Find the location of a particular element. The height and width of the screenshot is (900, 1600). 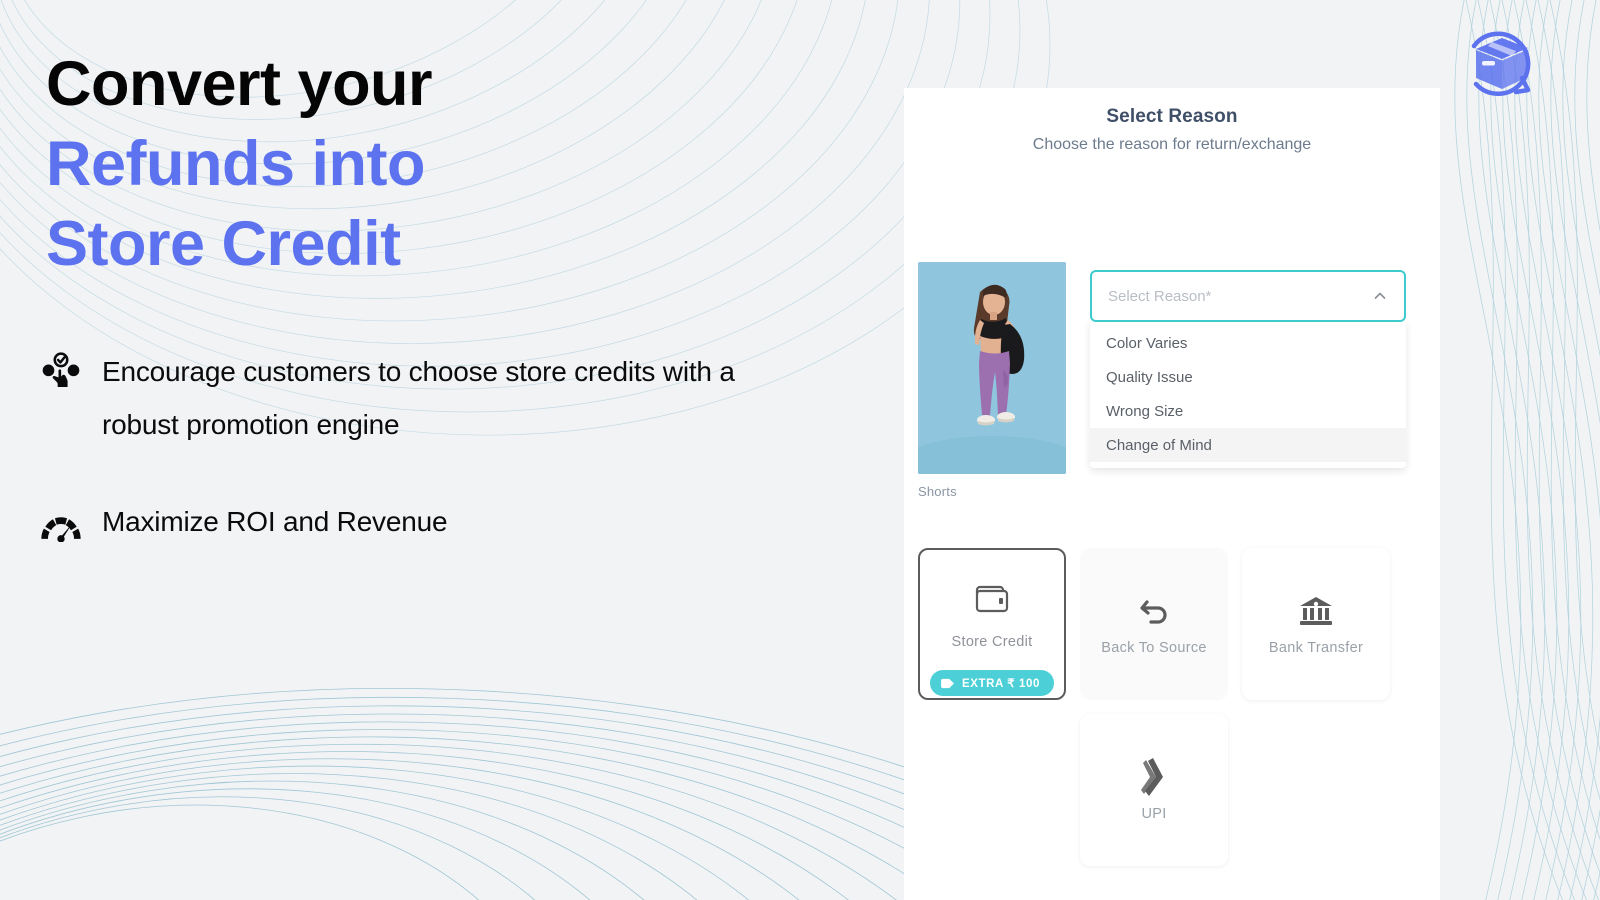

refund-method-bank-transfer: Bank Transfer is located at coordinates (1316, 624).